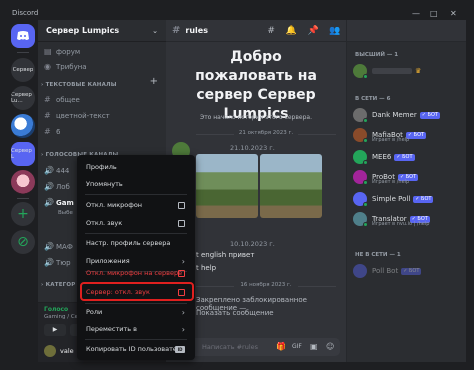 The image size is (474, 370). I want to click on server-header: Сервер Lumpics ⌄, so click(102, 31).